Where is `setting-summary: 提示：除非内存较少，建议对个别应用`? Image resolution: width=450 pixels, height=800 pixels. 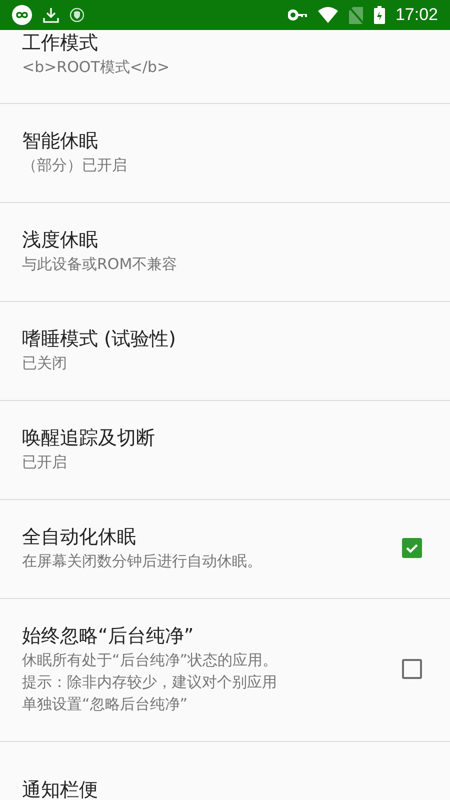
setting-summary: 提示：除非内存较少，建议对个别应用 is located at coordinates (150, 682).